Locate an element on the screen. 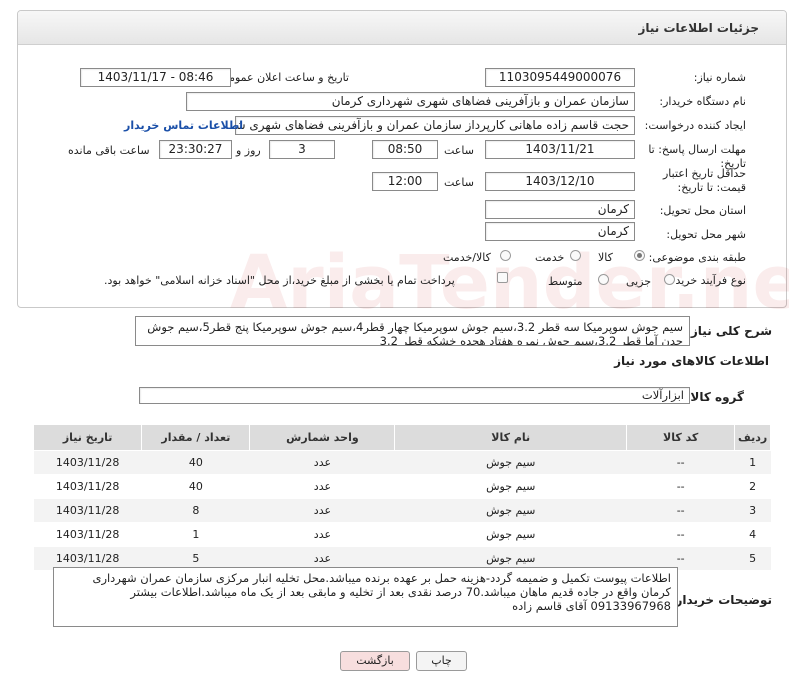 The image size is (789, 686). goods-group-field: ابزارآلات is located at coordinates (414, 395).